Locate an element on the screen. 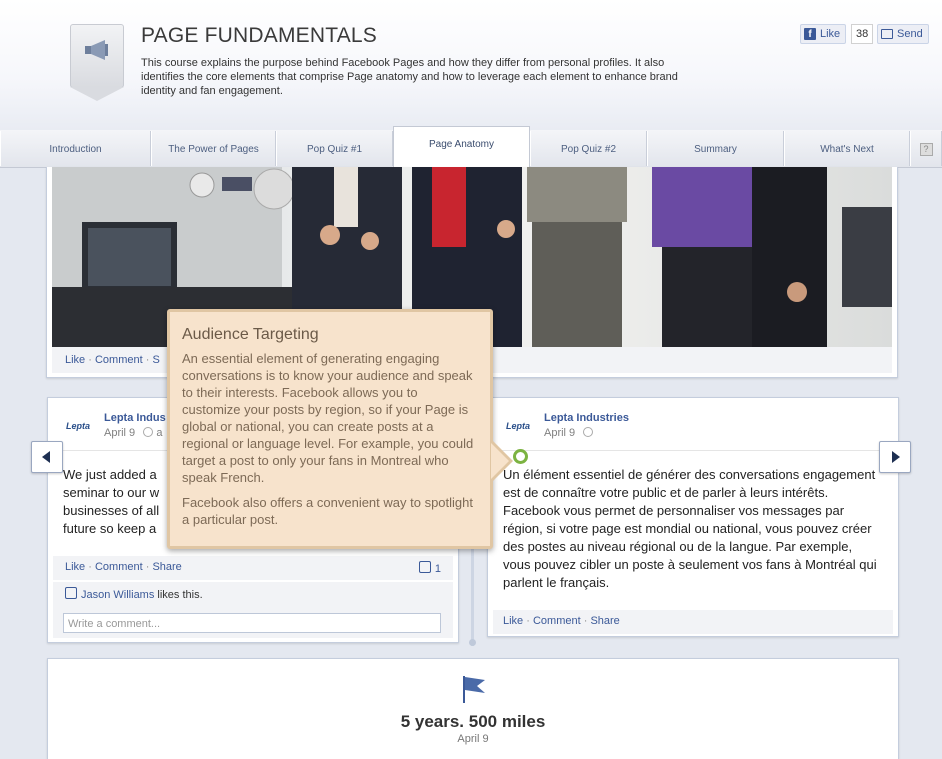  send-button-label: Send is located at coordinates (910, 34).